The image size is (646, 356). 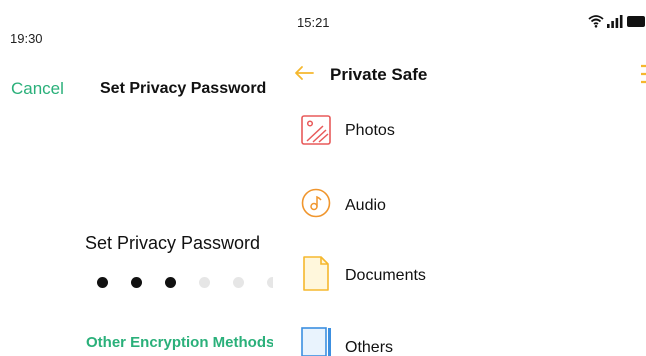 I want to click on others-icon, so click(x=316, y=341).